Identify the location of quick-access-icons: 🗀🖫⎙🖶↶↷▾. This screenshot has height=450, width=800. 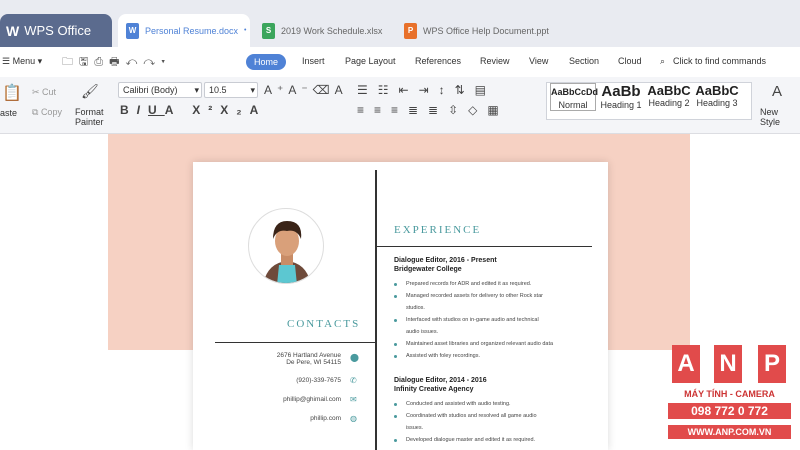
(116, 62).